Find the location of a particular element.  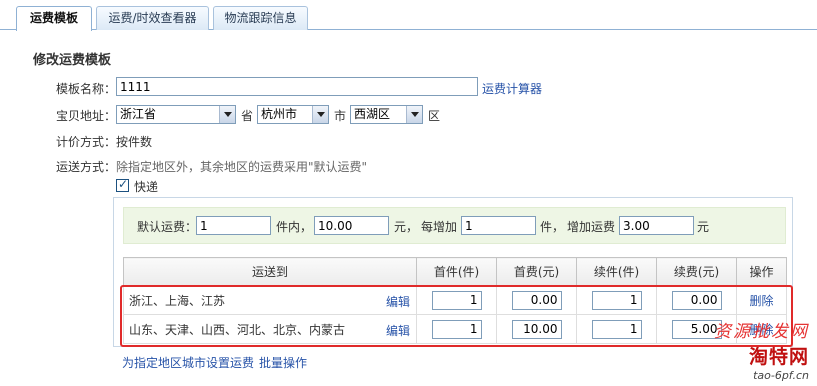

default-add-qty-input is located at coordinates (498, 225).